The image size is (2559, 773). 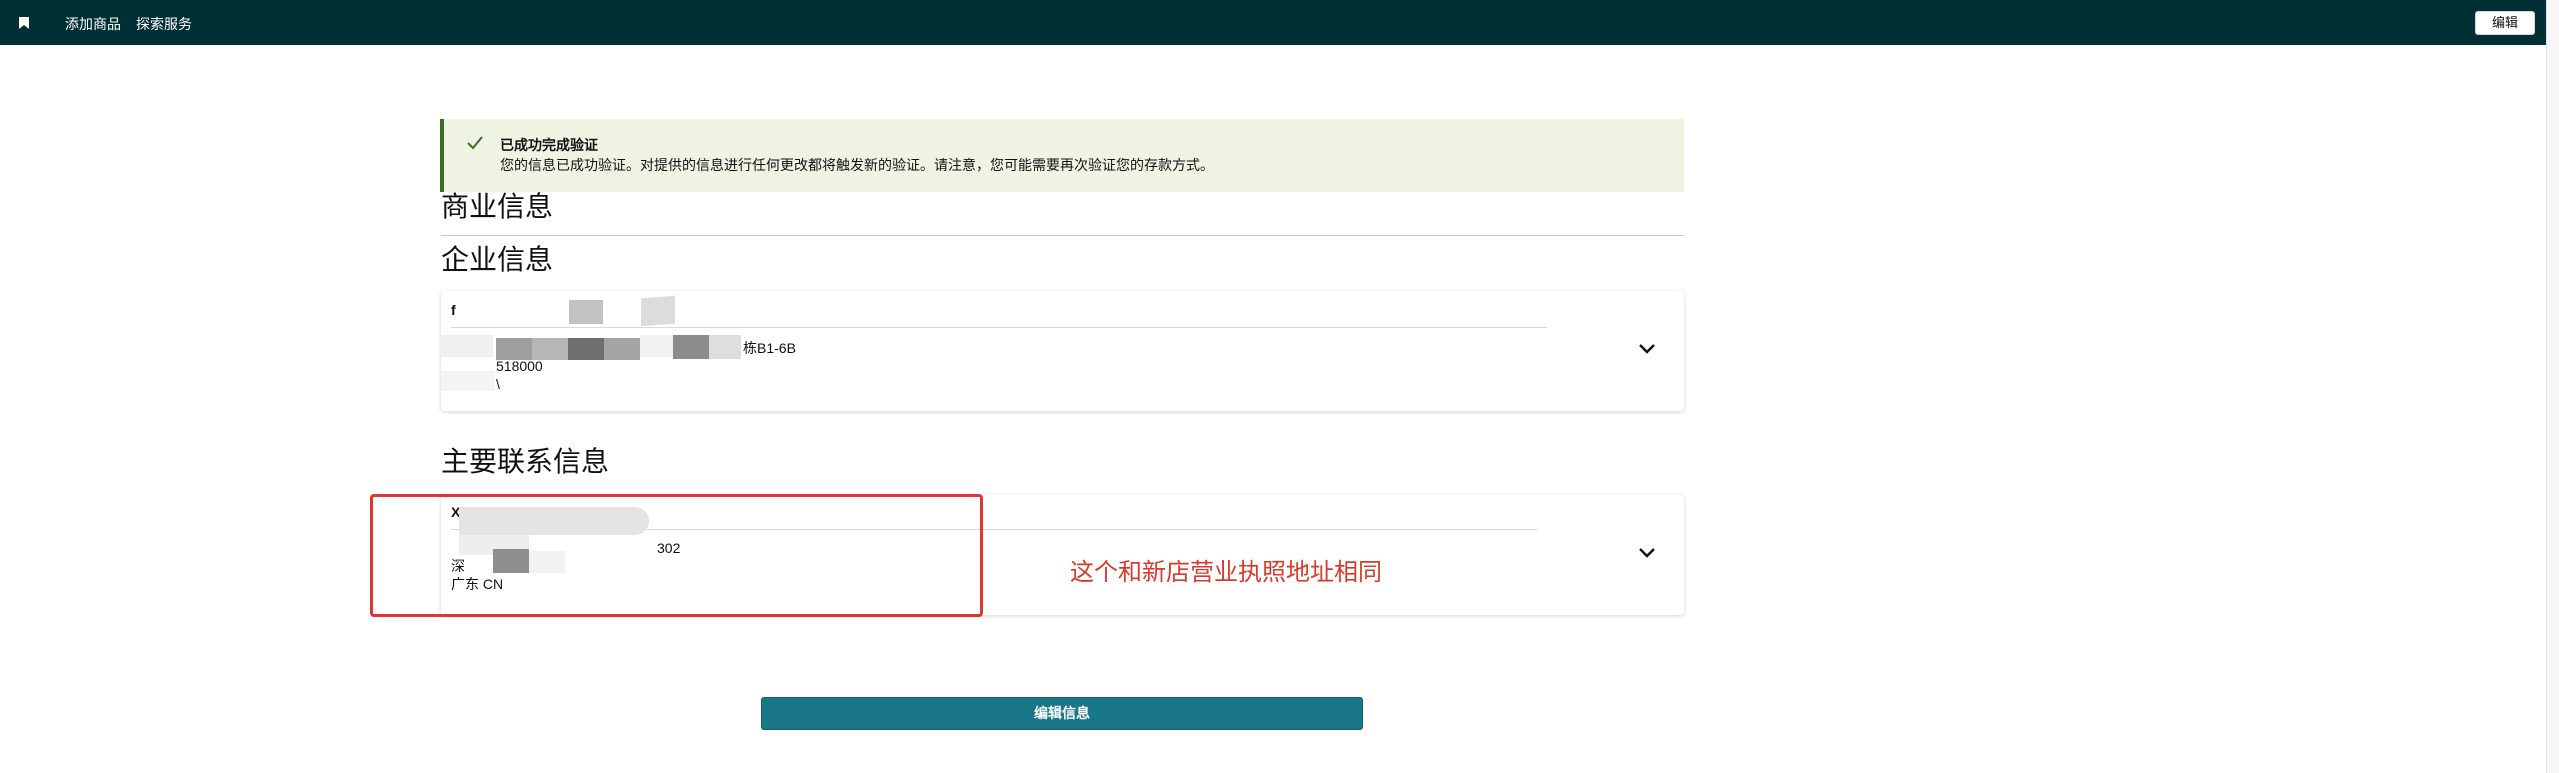 What do you see at coordinates (497, 259) in the screenshot?
I see `heading-company-info: 企业信息` at bounding box center [497, 259].